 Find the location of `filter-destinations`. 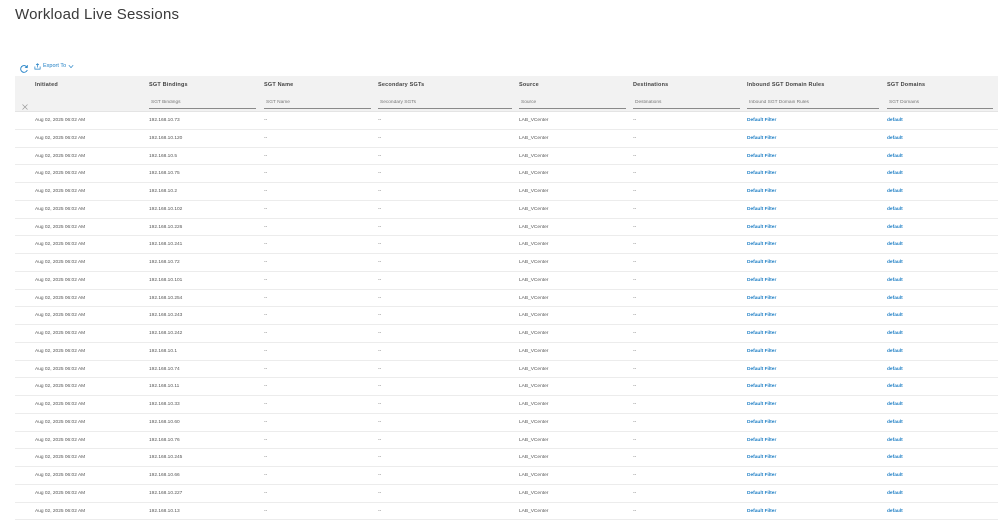

filter-destinations is located at coordinates (686, 103).